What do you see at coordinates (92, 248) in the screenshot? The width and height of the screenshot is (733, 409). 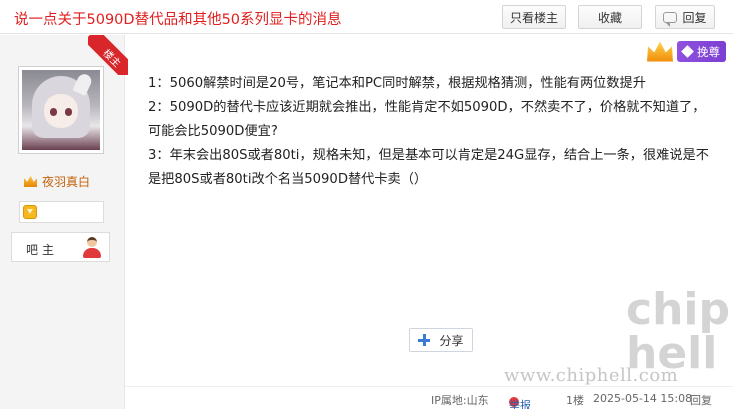 I see `moderator-user-icon` at bounding box center [92, 248].